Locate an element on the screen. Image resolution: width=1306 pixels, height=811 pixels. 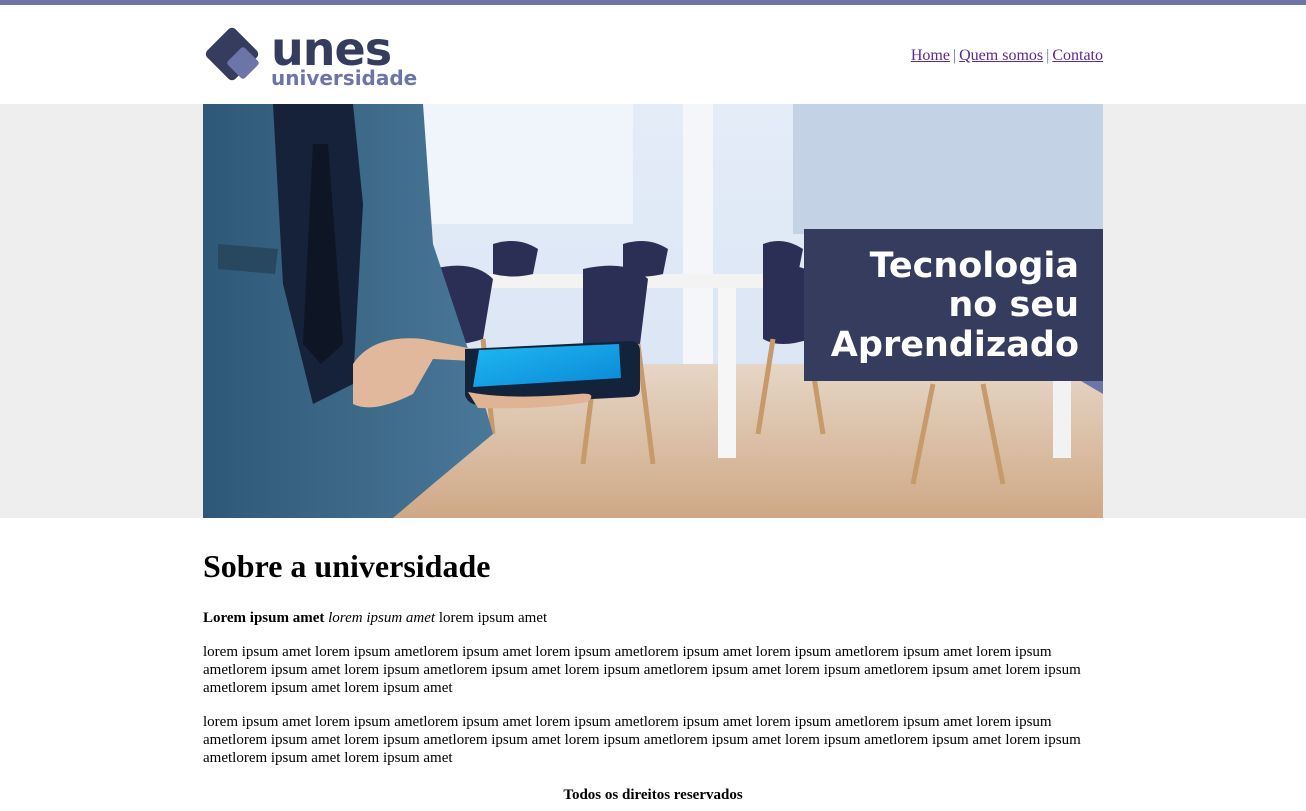
footer-copyright: Todos os direitos reservados is located at coordinates (653, 795).